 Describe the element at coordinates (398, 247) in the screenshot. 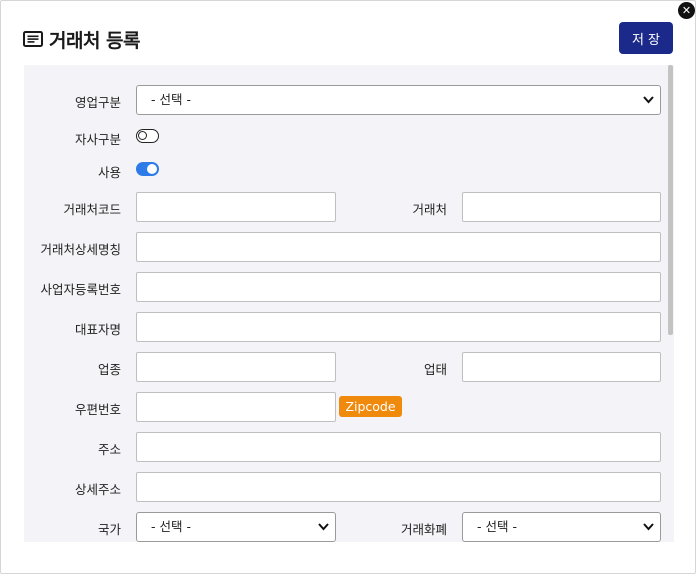

I see `client-detail-name-input` at that location.